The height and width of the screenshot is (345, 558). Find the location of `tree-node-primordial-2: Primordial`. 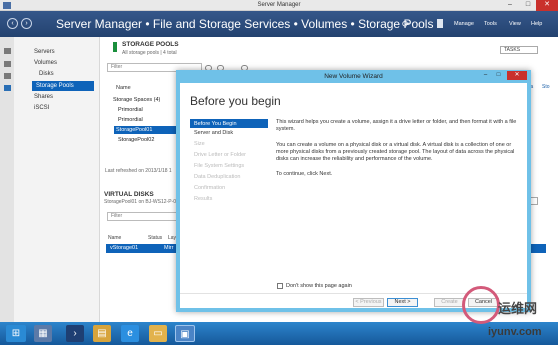

tree-node-primordial-2: Primordial is located at coordinates (130, 120).